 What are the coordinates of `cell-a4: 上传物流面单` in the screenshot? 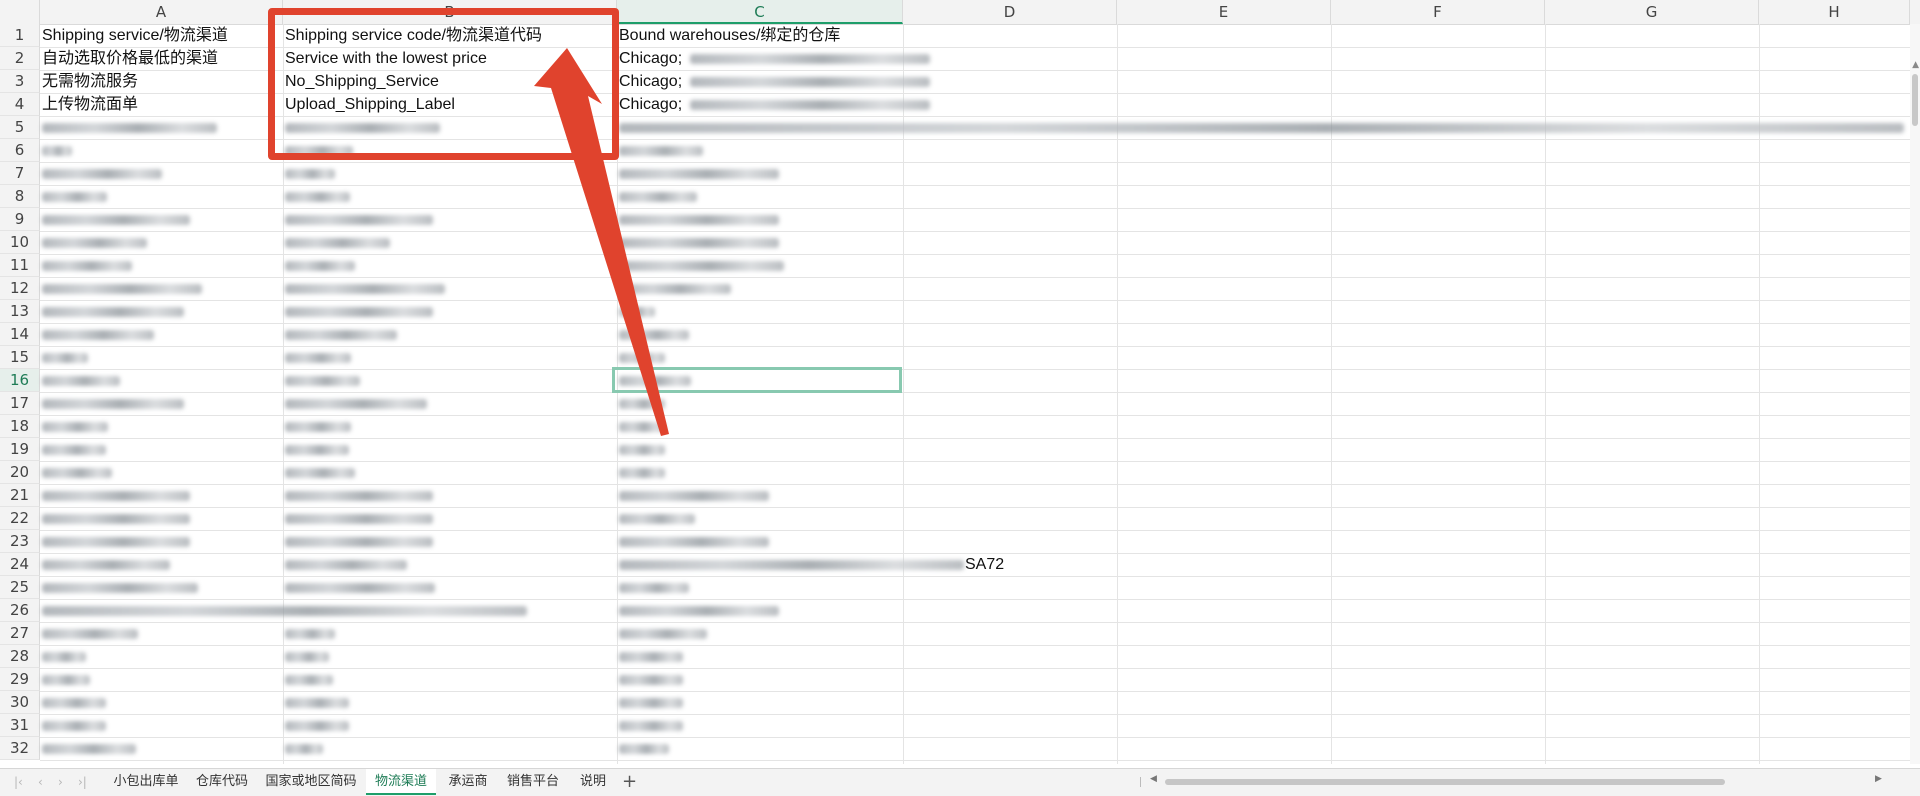 It's located at (90, 104).